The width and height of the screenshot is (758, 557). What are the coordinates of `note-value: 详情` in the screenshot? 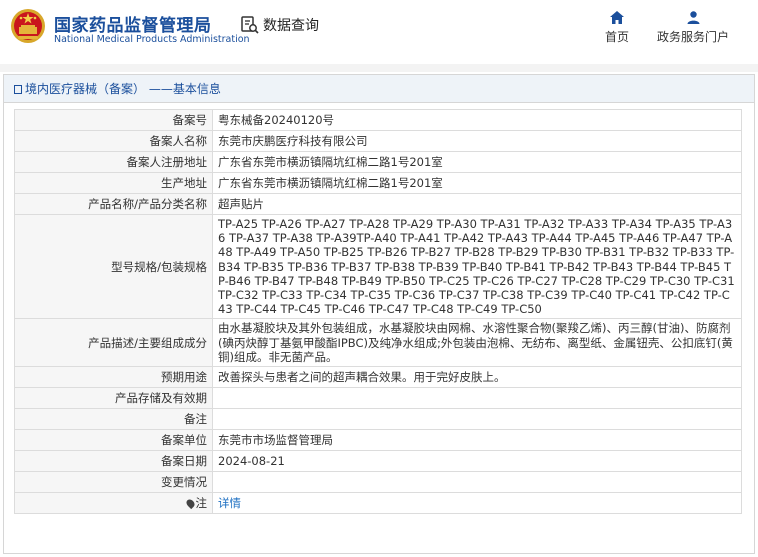 It's located at (477, 503).